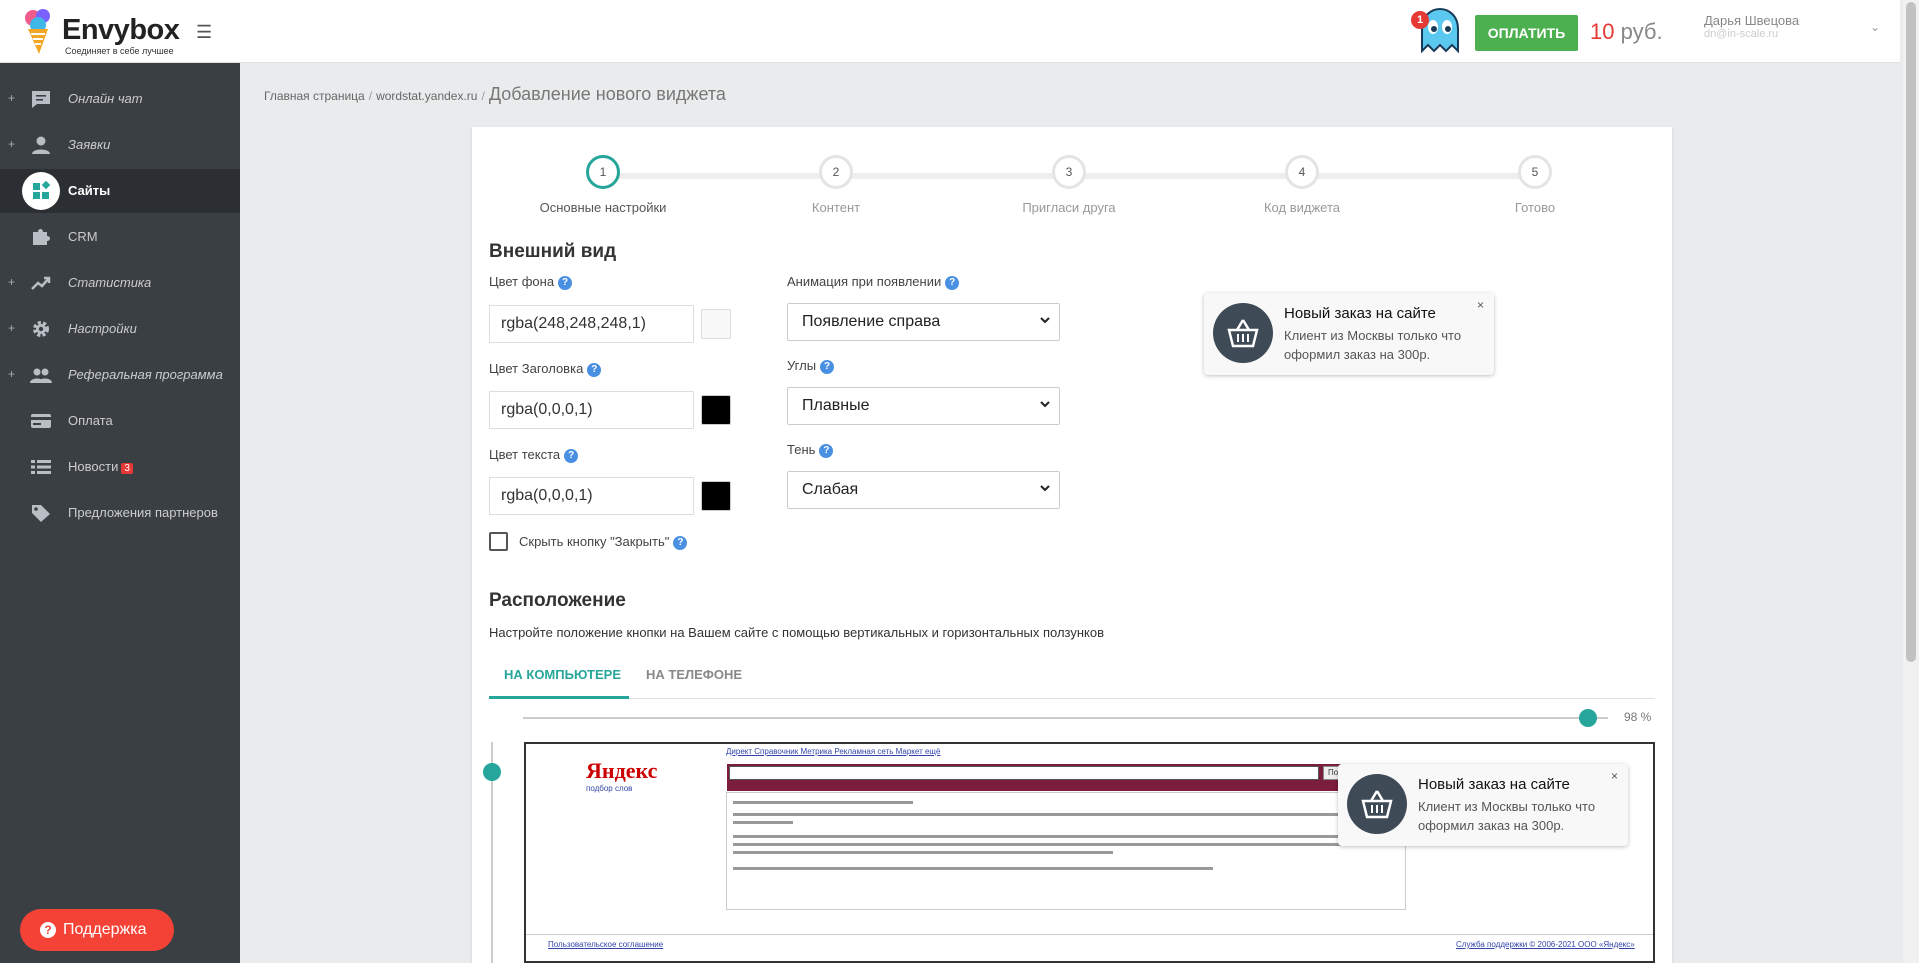  I want to click on animation-select-value: Появление справа, so click(871, 321).